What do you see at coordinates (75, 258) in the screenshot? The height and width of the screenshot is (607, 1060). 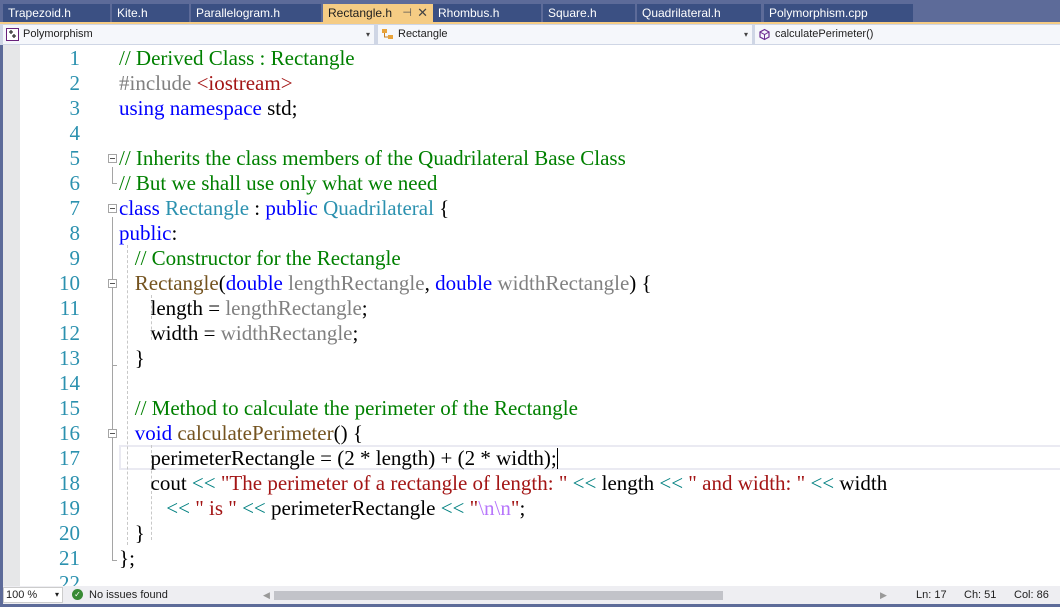 I see `line-number: 9` at bounding box center [75, 258].